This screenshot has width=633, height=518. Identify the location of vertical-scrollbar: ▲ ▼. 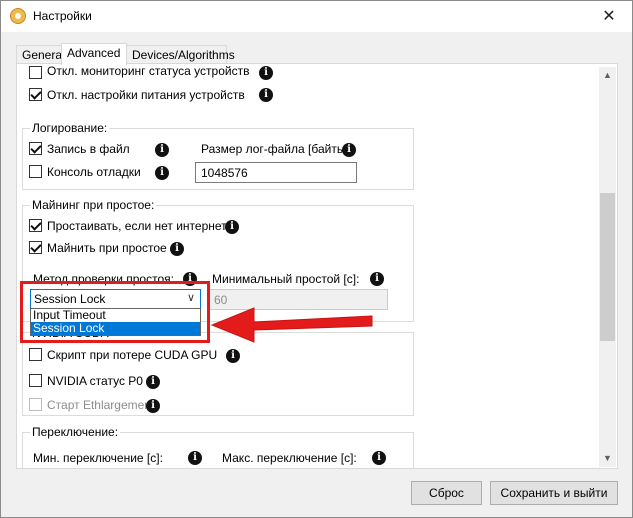
(607, 267).